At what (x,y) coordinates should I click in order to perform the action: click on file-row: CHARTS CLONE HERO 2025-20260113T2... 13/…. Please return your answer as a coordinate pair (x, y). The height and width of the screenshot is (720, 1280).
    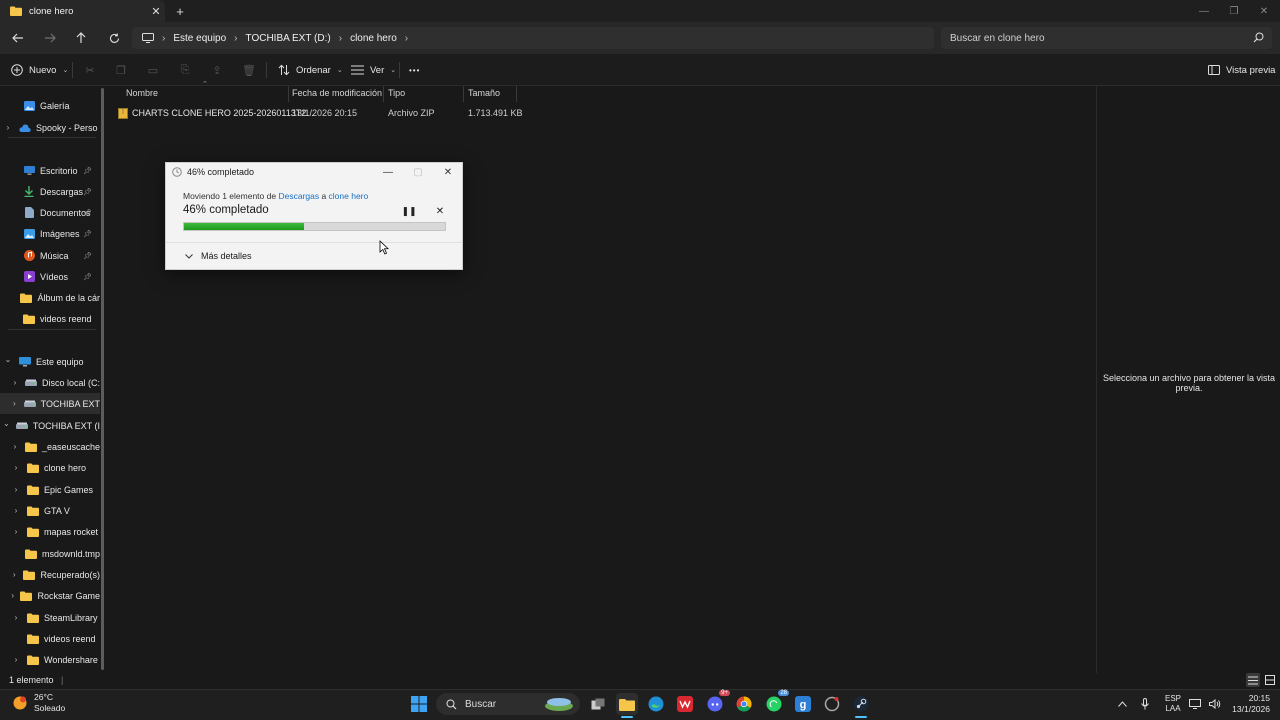
    Looking at the image, I should click on (316, 114).